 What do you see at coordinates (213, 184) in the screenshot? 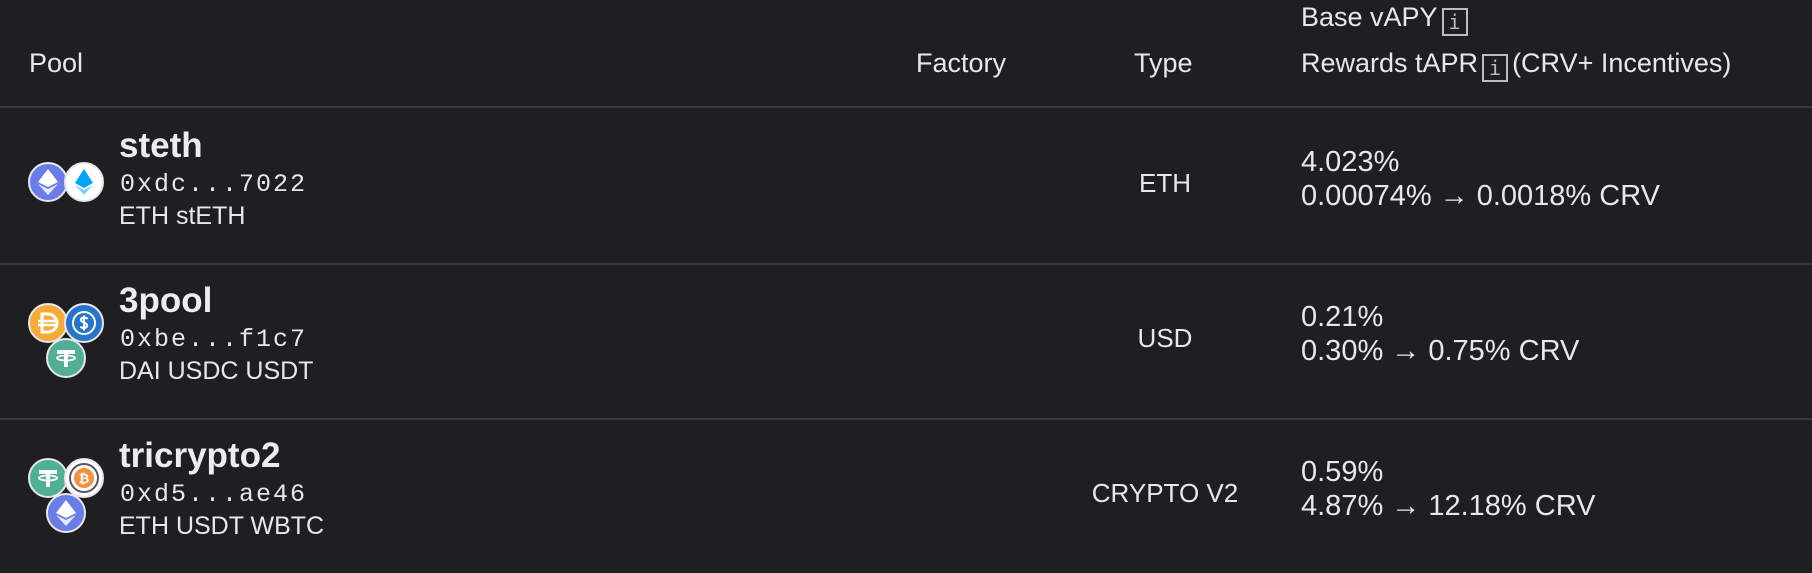
I see `pool-address: 0xdc...7022` at bounding box center [213, 184].